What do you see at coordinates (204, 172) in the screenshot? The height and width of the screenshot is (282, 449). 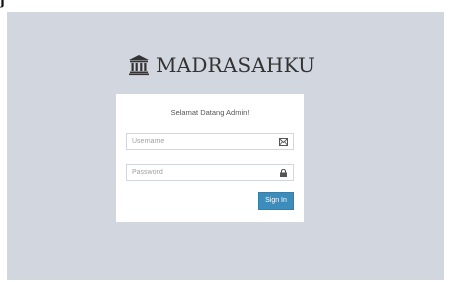 I see `password-input` at bounding box center [204, 172].